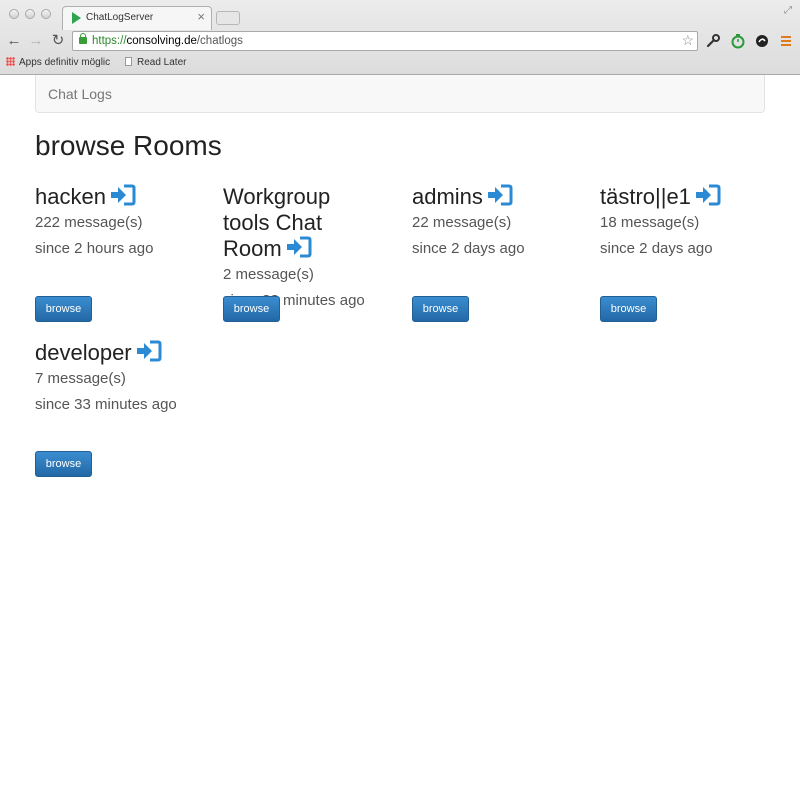 The width and height of the screenshot is (800, 795). I want to click on room-name: hacken, so click(122, 197).